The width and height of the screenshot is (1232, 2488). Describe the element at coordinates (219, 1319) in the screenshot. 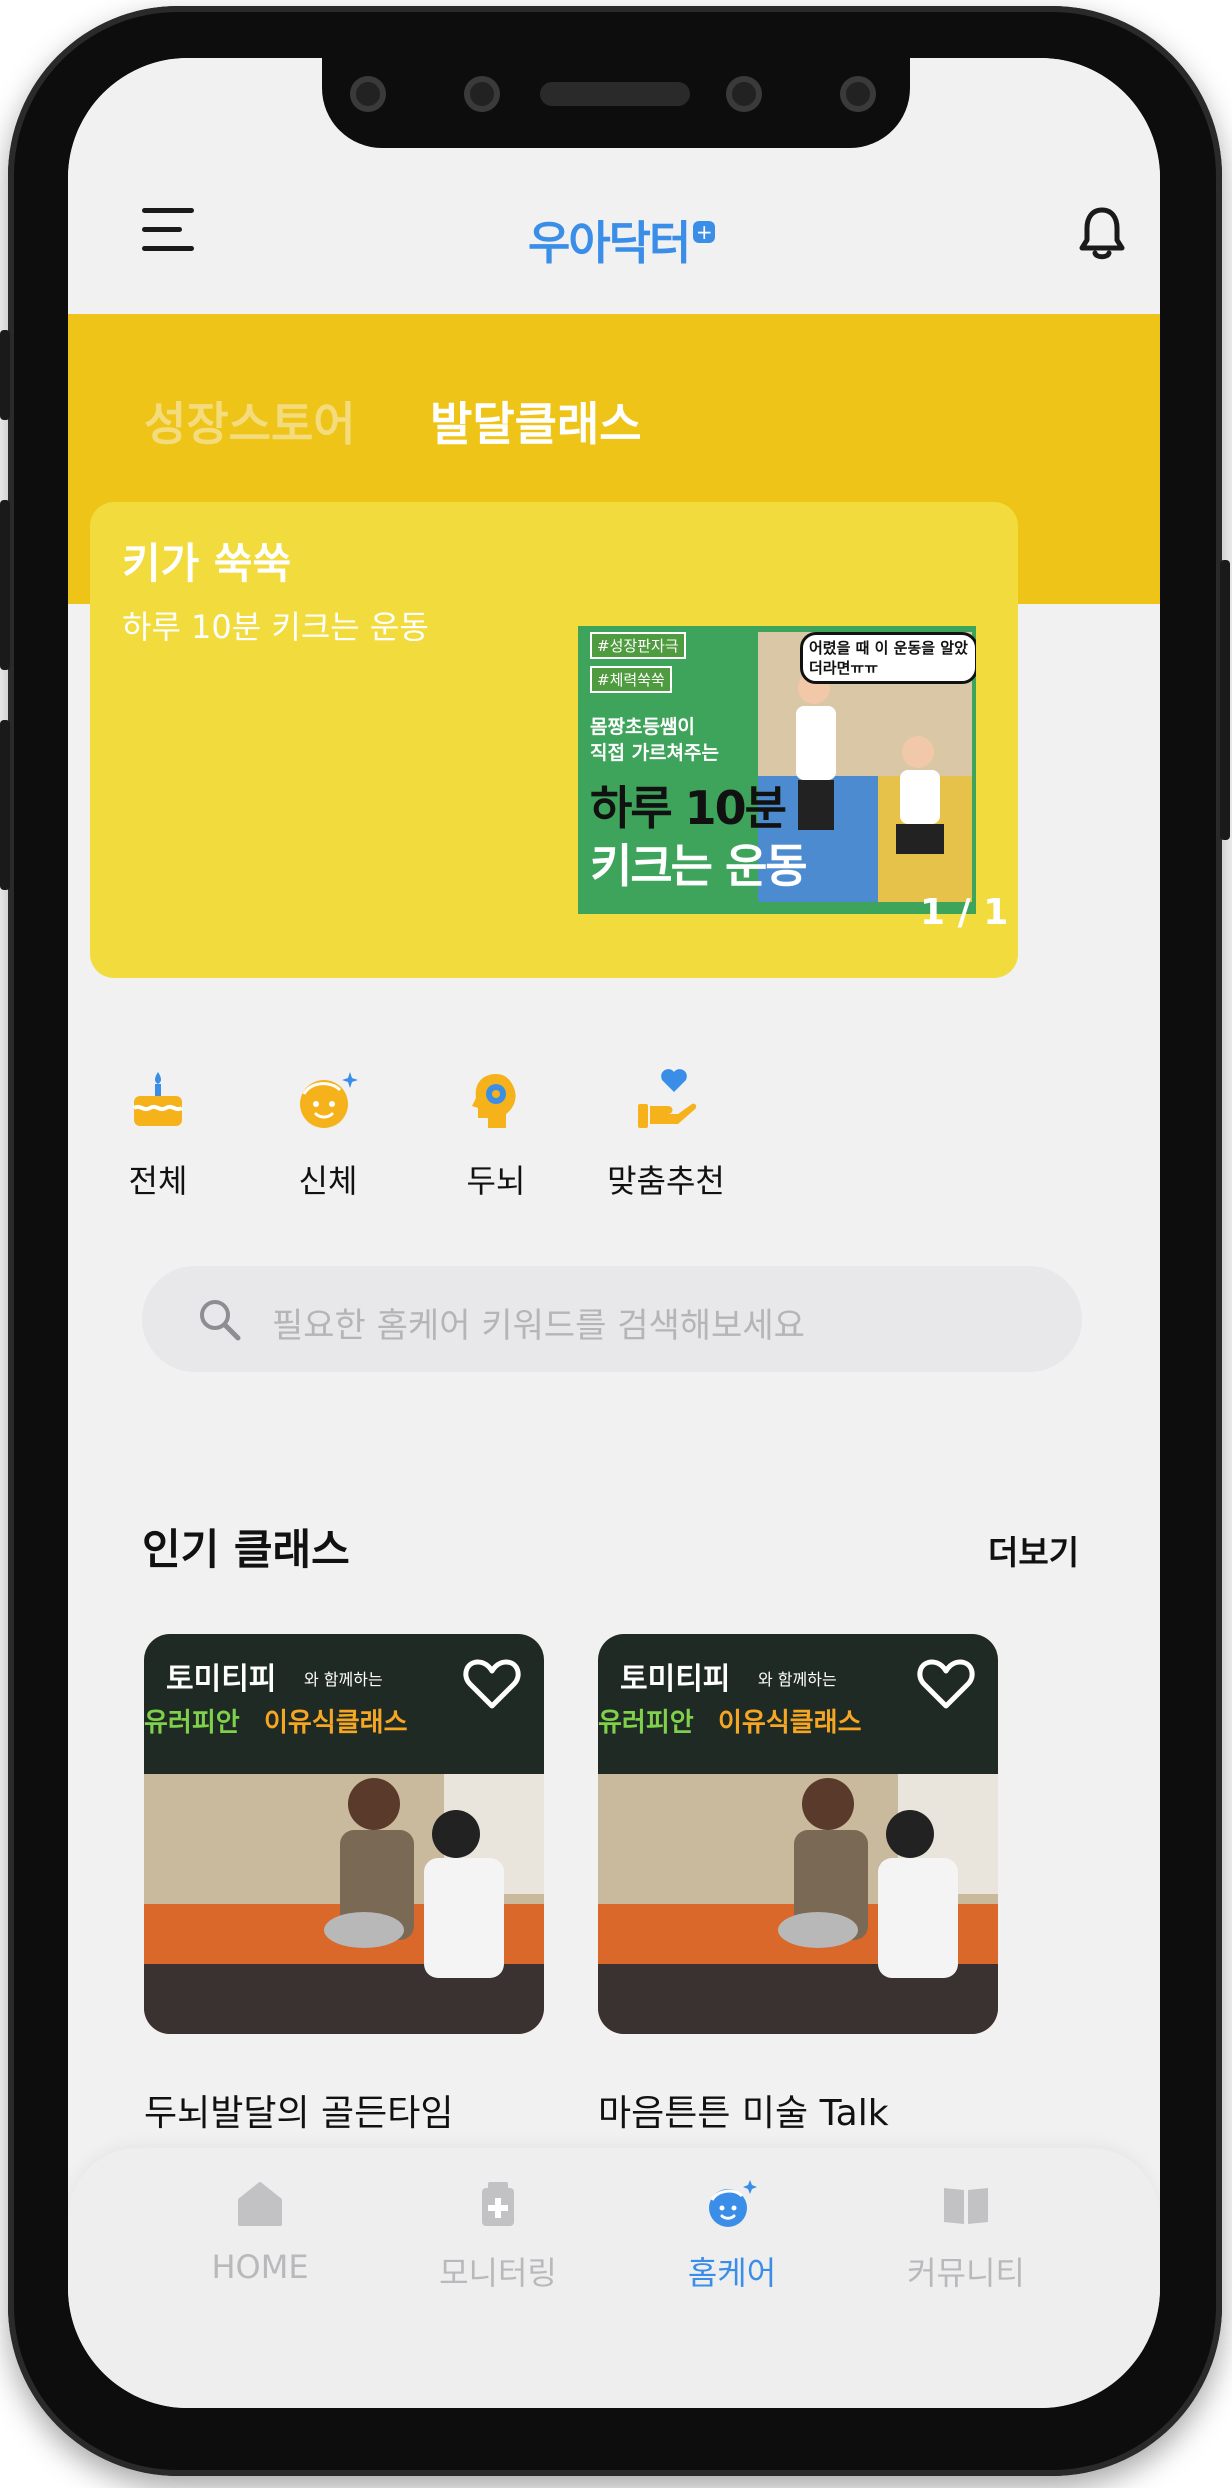

I see `search-icon` at that location.